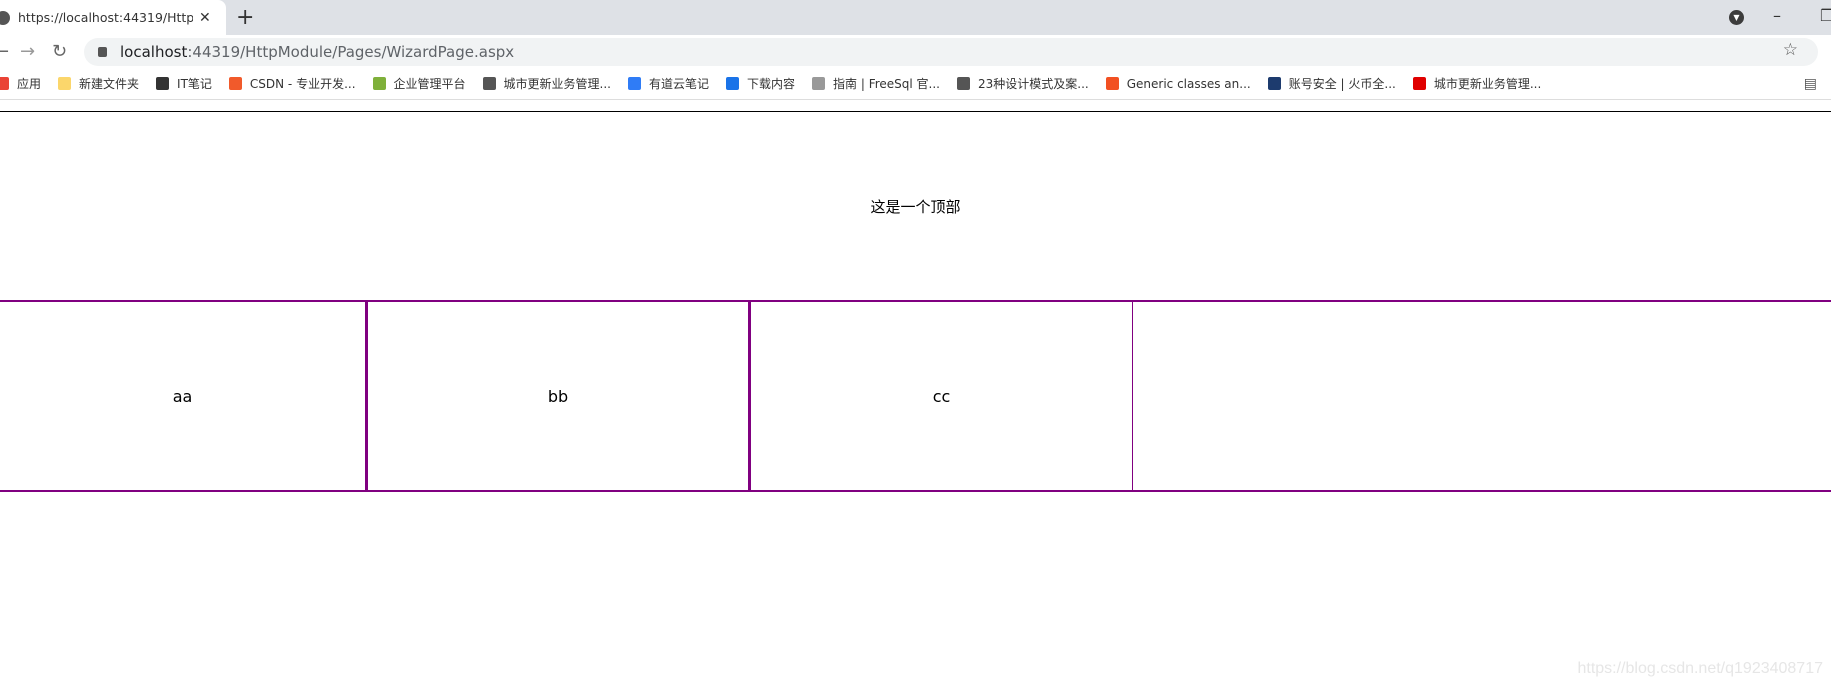 The width and height of the screenshot is (1831, 690). Describe the element at coordinates (963, 83) in the screenshot. I see `design-icon` at that location.